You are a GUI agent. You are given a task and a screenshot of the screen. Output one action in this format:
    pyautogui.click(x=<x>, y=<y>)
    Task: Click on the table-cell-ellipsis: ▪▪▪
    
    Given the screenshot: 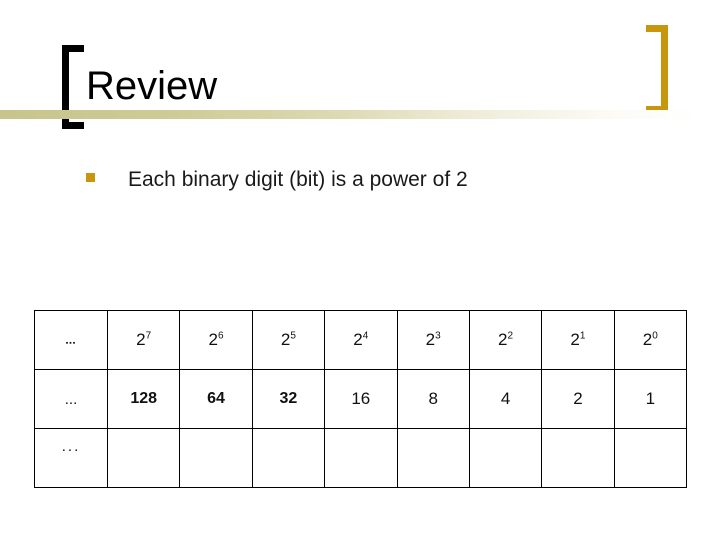 What is the action you would take?
    pyautogui.click(x=71, y=340)
    